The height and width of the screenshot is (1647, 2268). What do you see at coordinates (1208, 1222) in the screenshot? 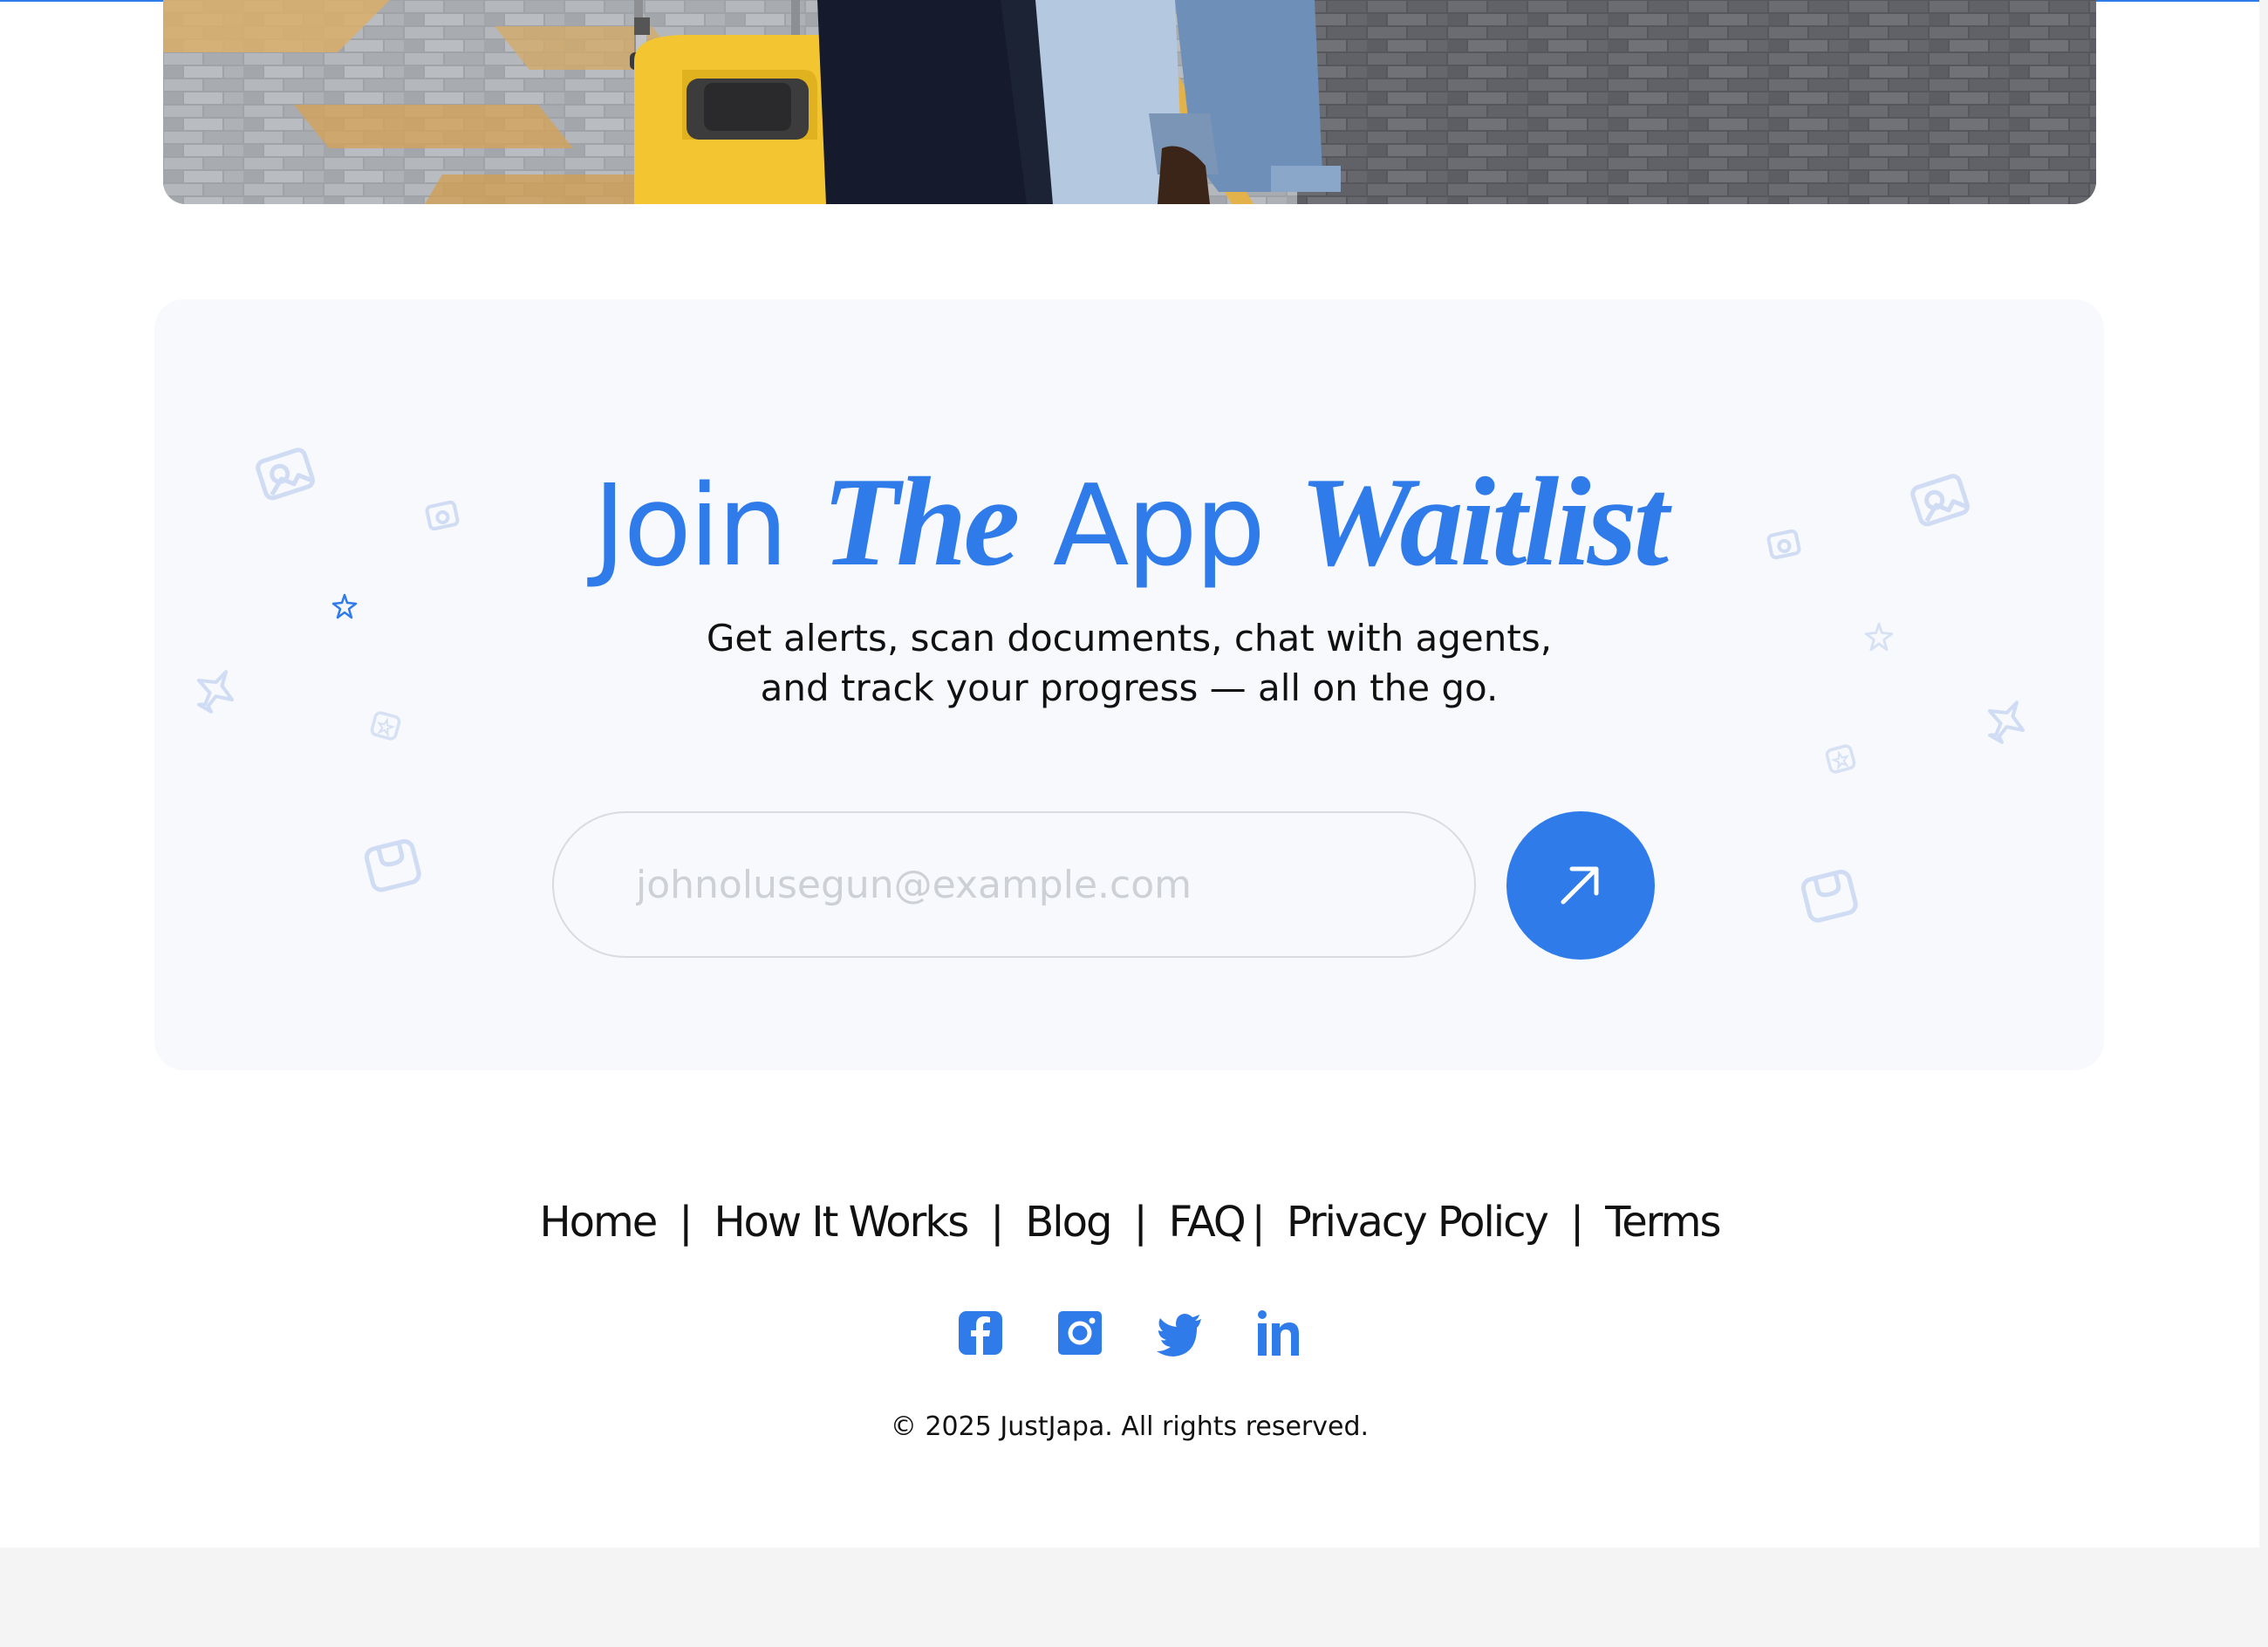
I see `footer-link-faq: FAQ` at bounding box center [1208, 1222].